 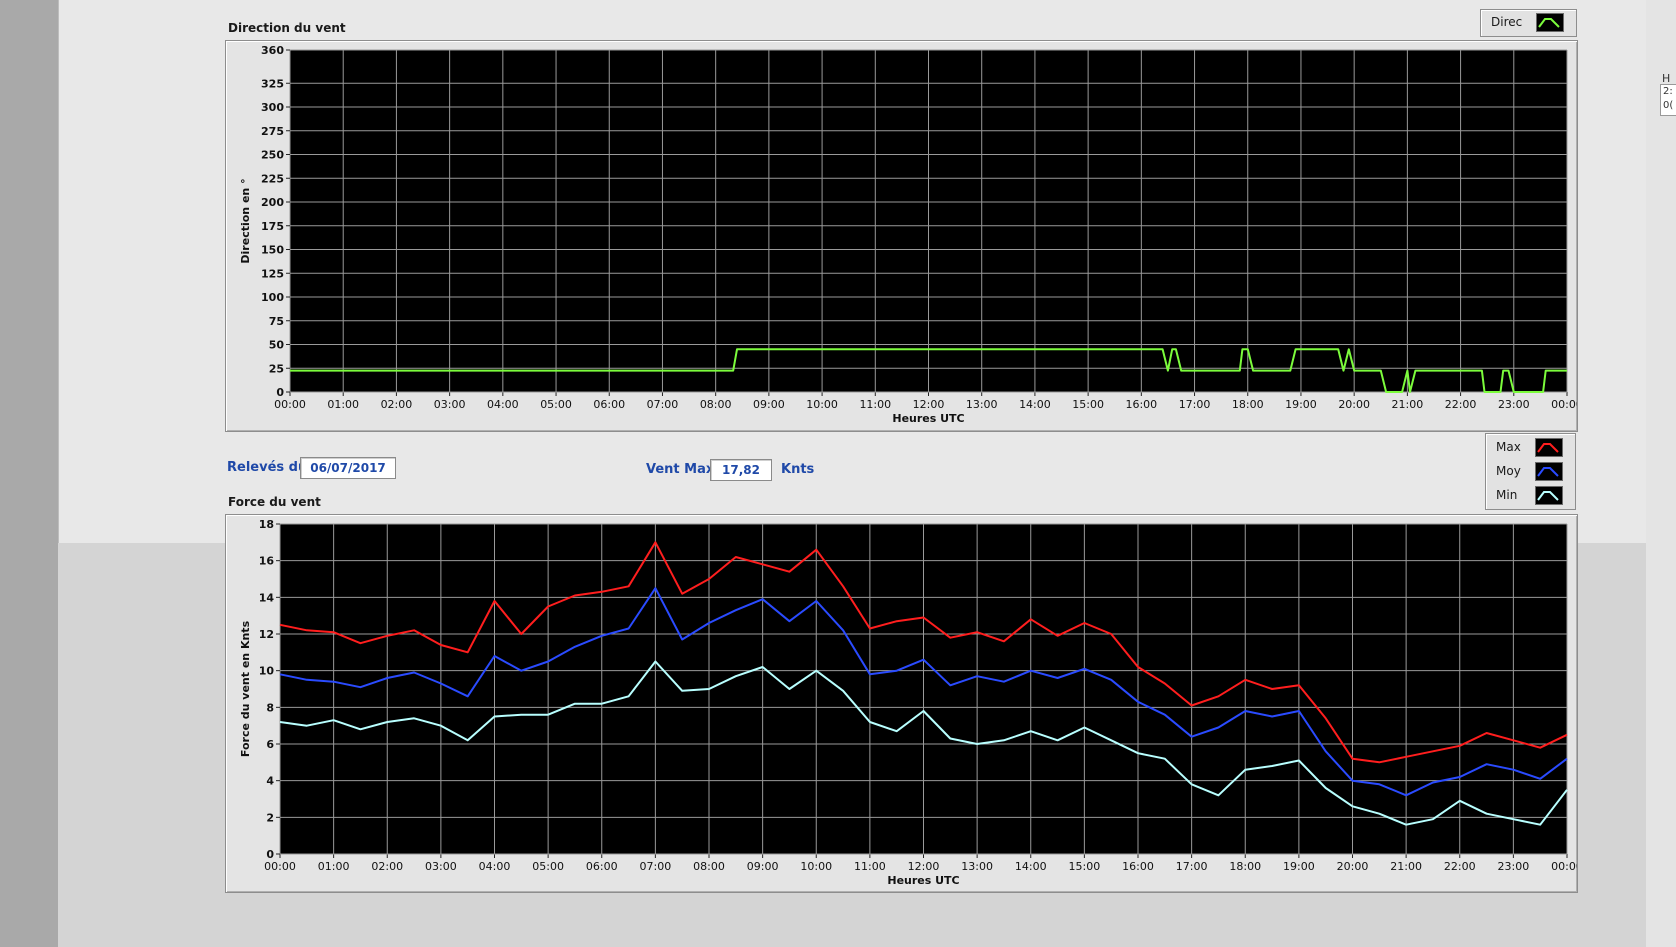 I want to click on y-tick-label: 75, so click(x=276, y=321).